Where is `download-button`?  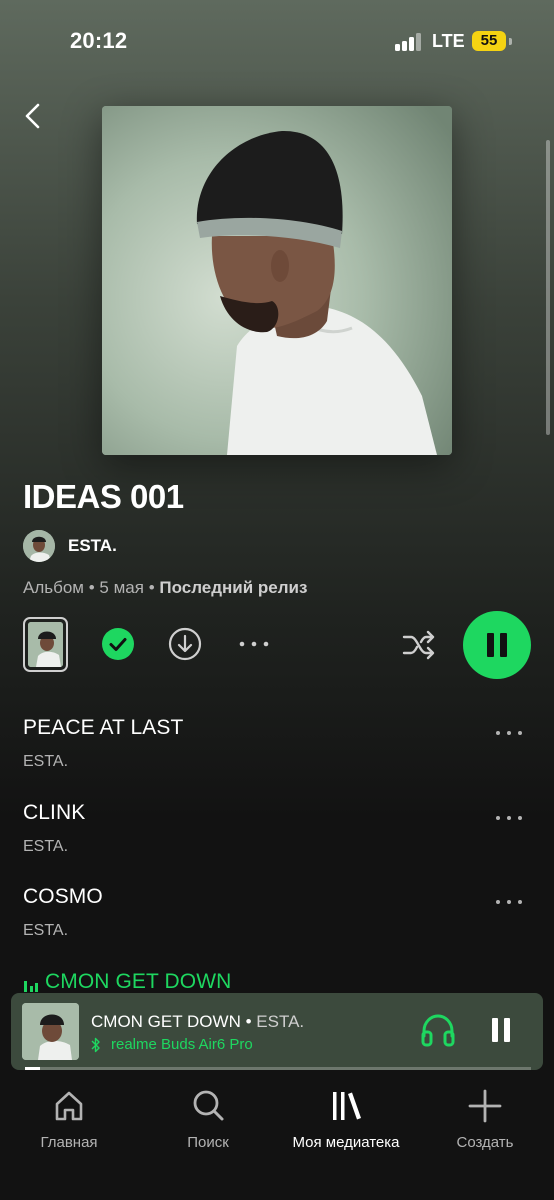 download-button is located at coordinates (185, 644).